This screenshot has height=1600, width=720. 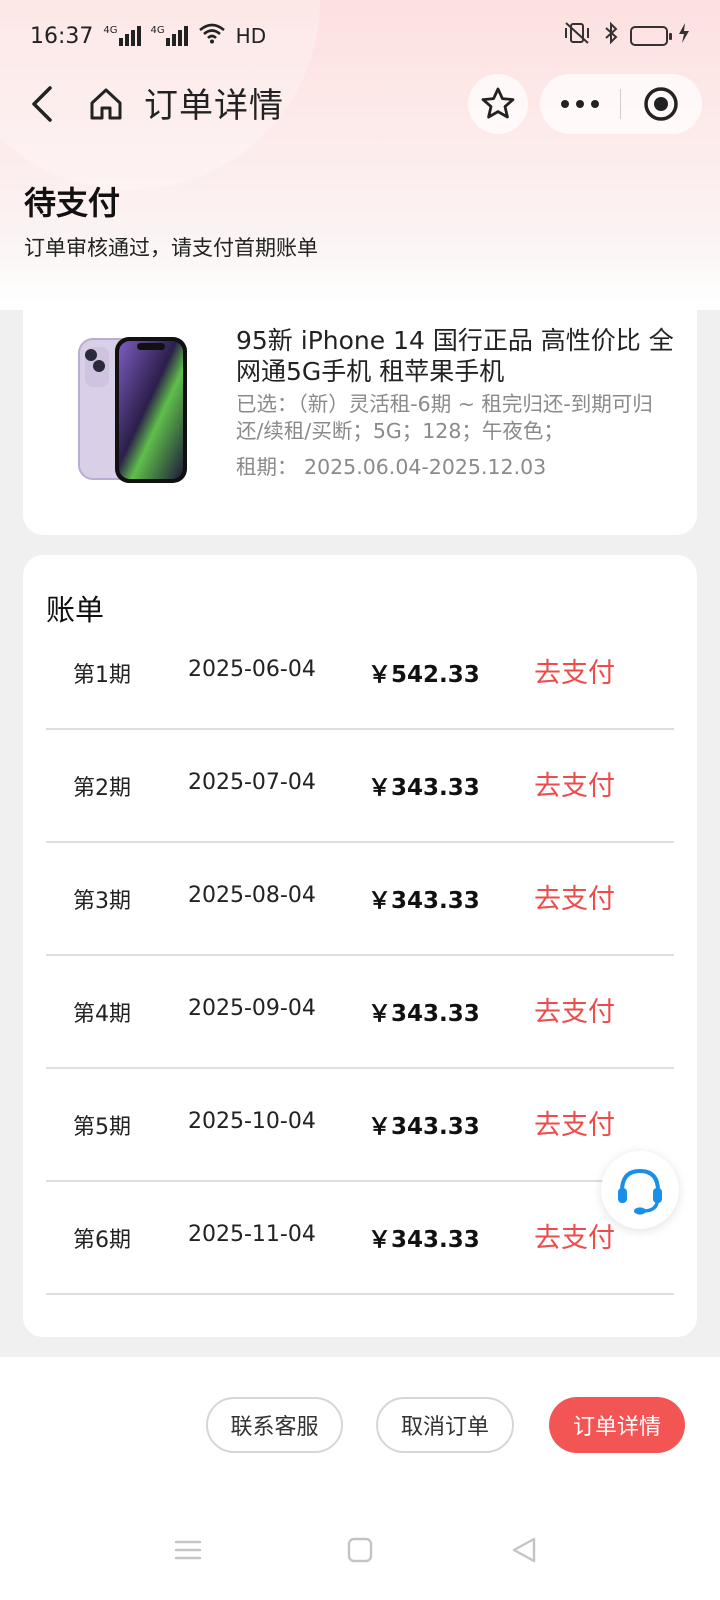 I want to click on bill-row: 第5期 2025-10-04 ￥343.33 去支付, so click(x=360, y=1125).